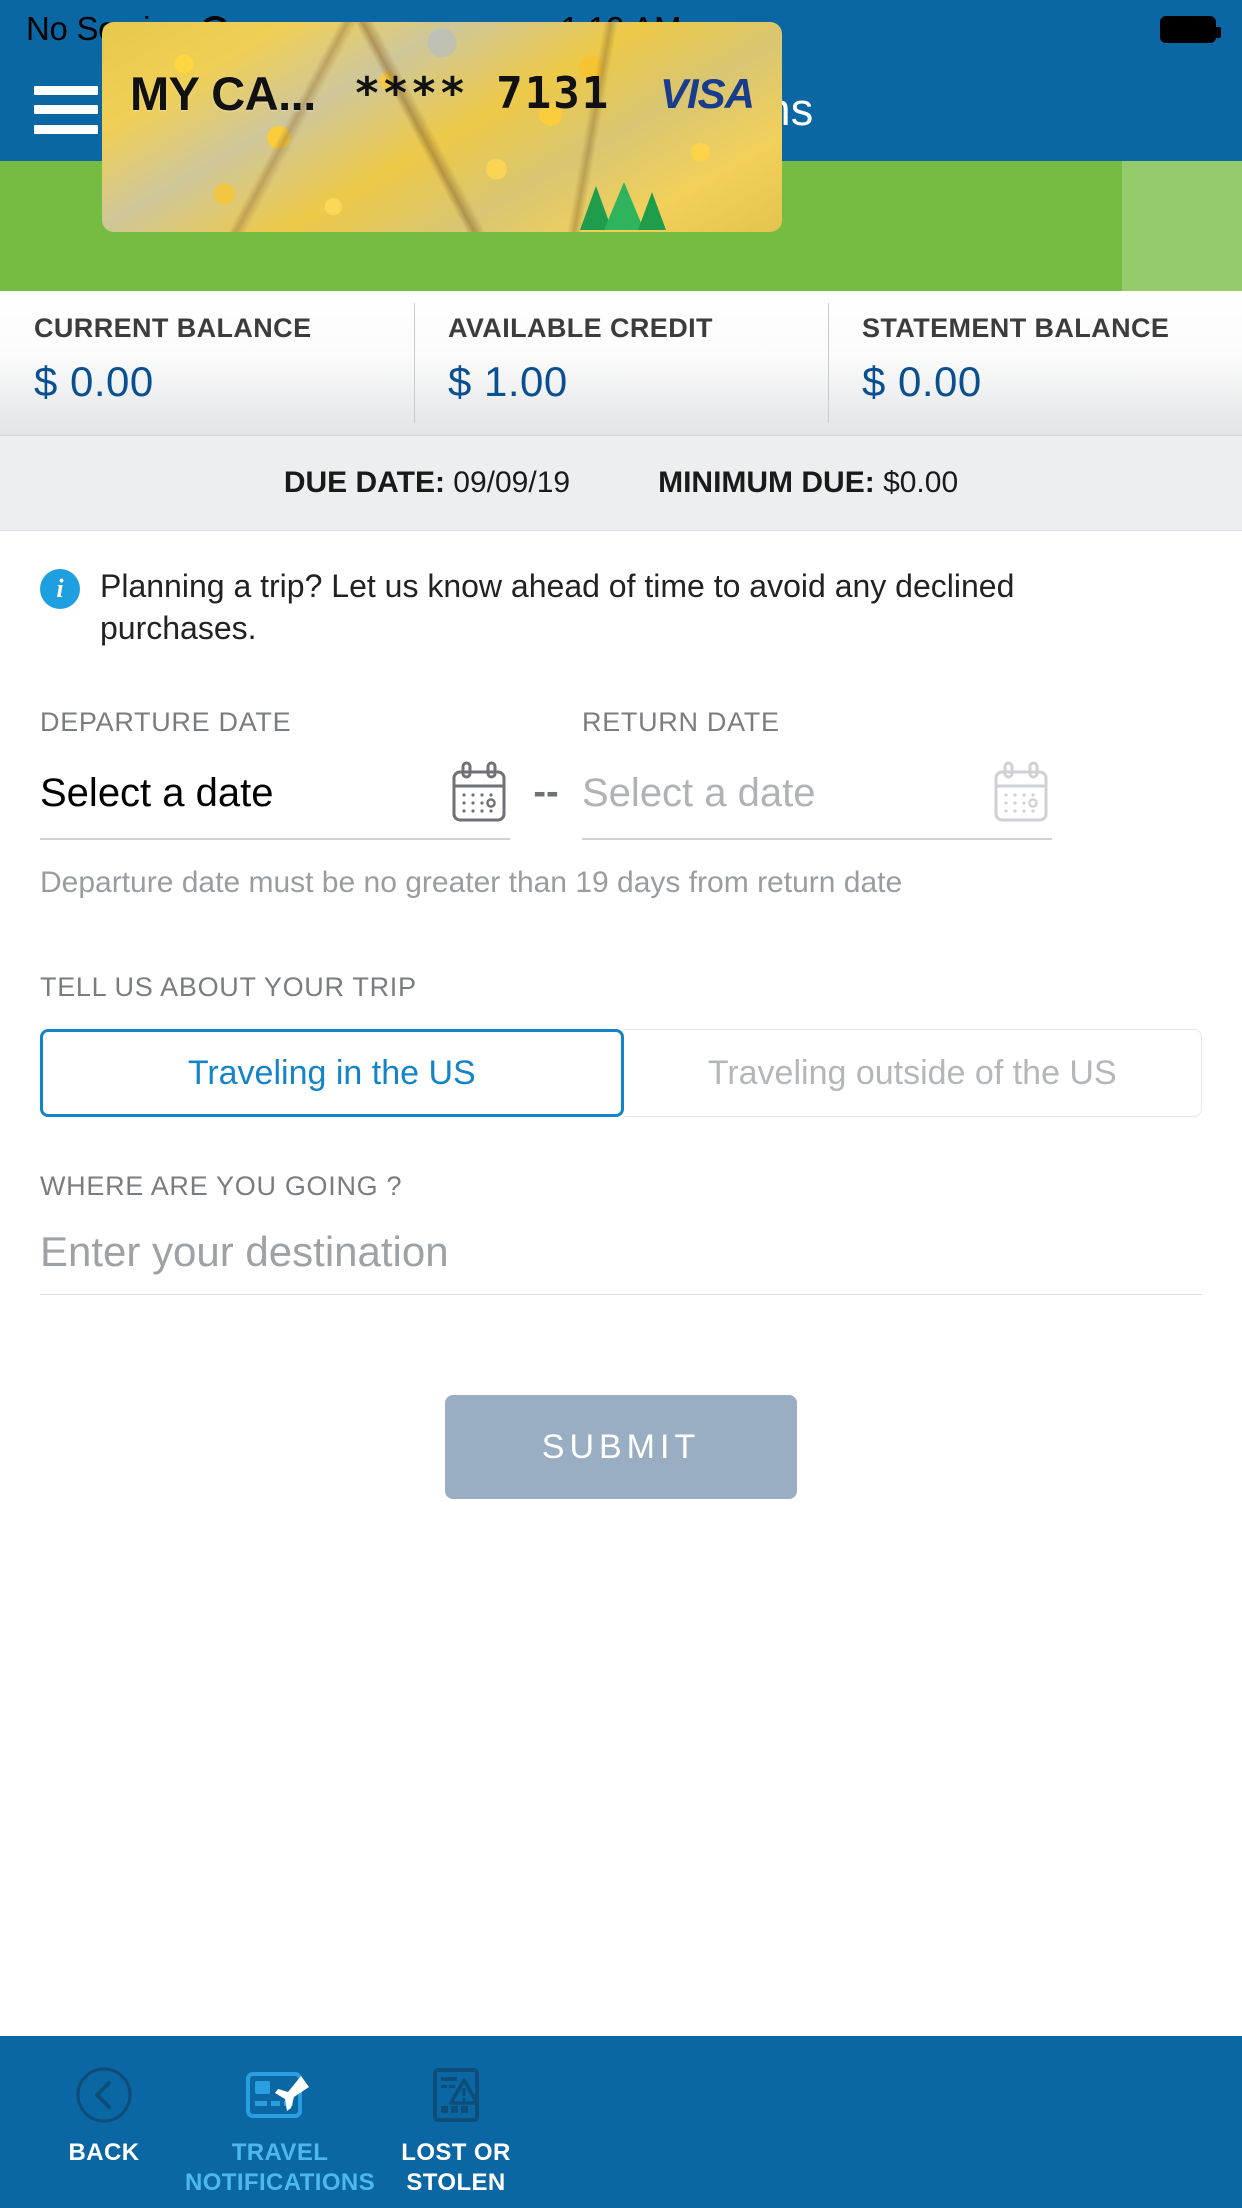 Image resolution: width=1242 pixels, height=2208 pixels. I want to click on battery-full-icon, so click(1190, 29).